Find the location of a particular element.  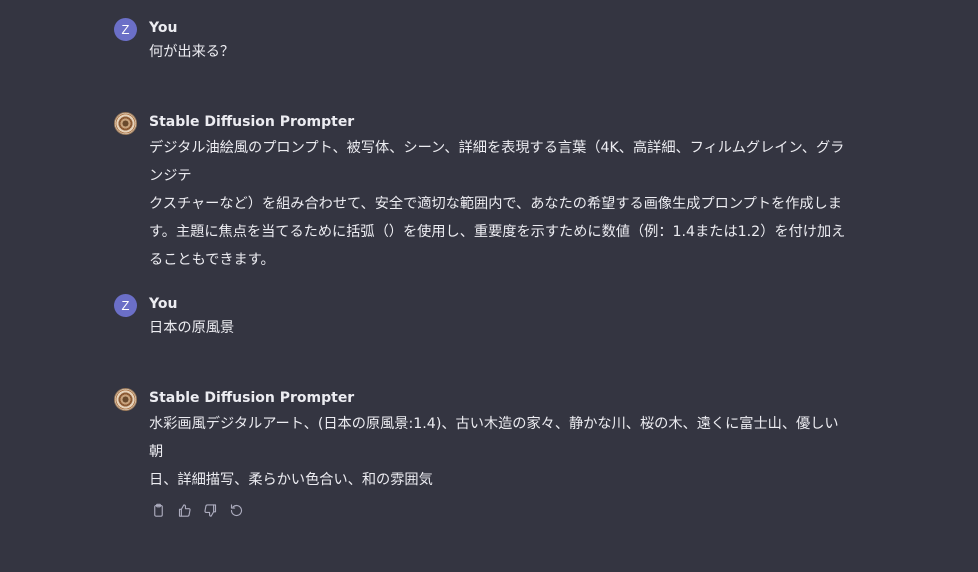

regenerate-button is located at coordinates (236, 510).